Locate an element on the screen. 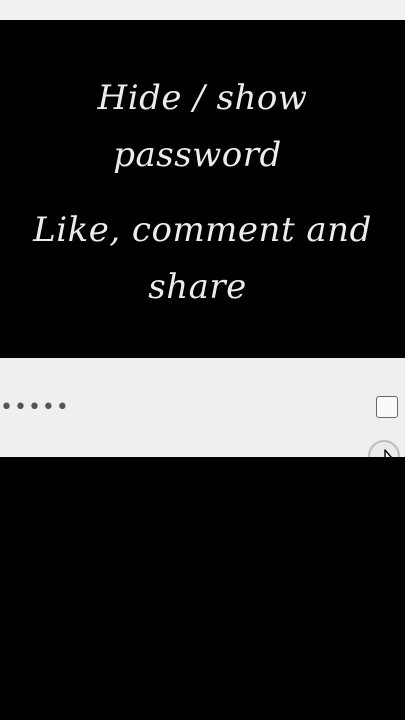 The width and height of the screenshot is (405, 720). caption-line-3: Like, comment and is located at coordinates (202, 230).